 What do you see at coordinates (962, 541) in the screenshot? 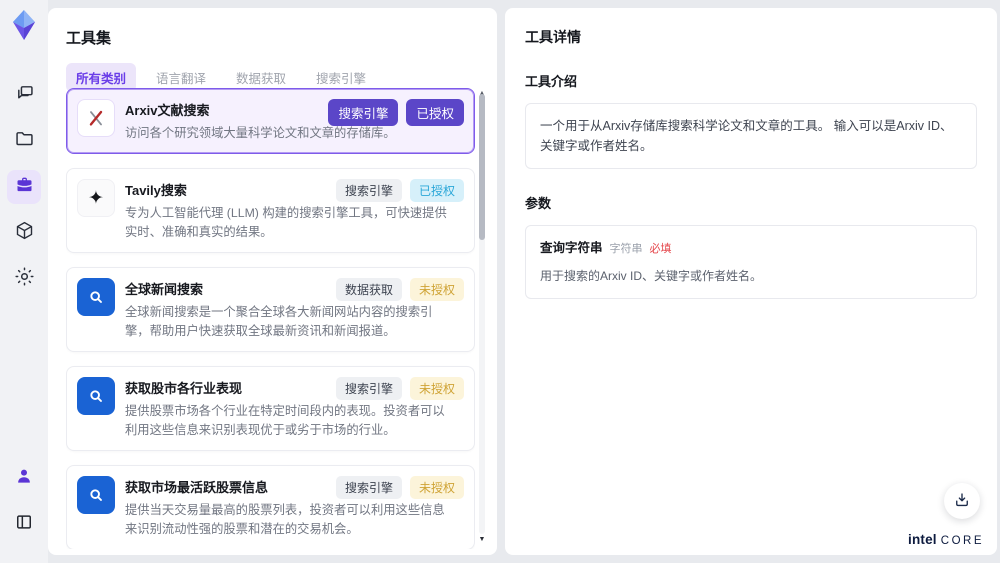
I see `brand-core: CORE` at bounding box center [962, 541].